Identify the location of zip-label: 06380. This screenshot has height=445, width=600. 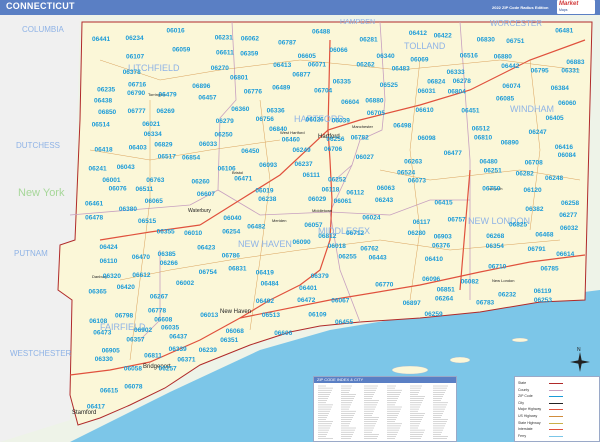
(128, 209).